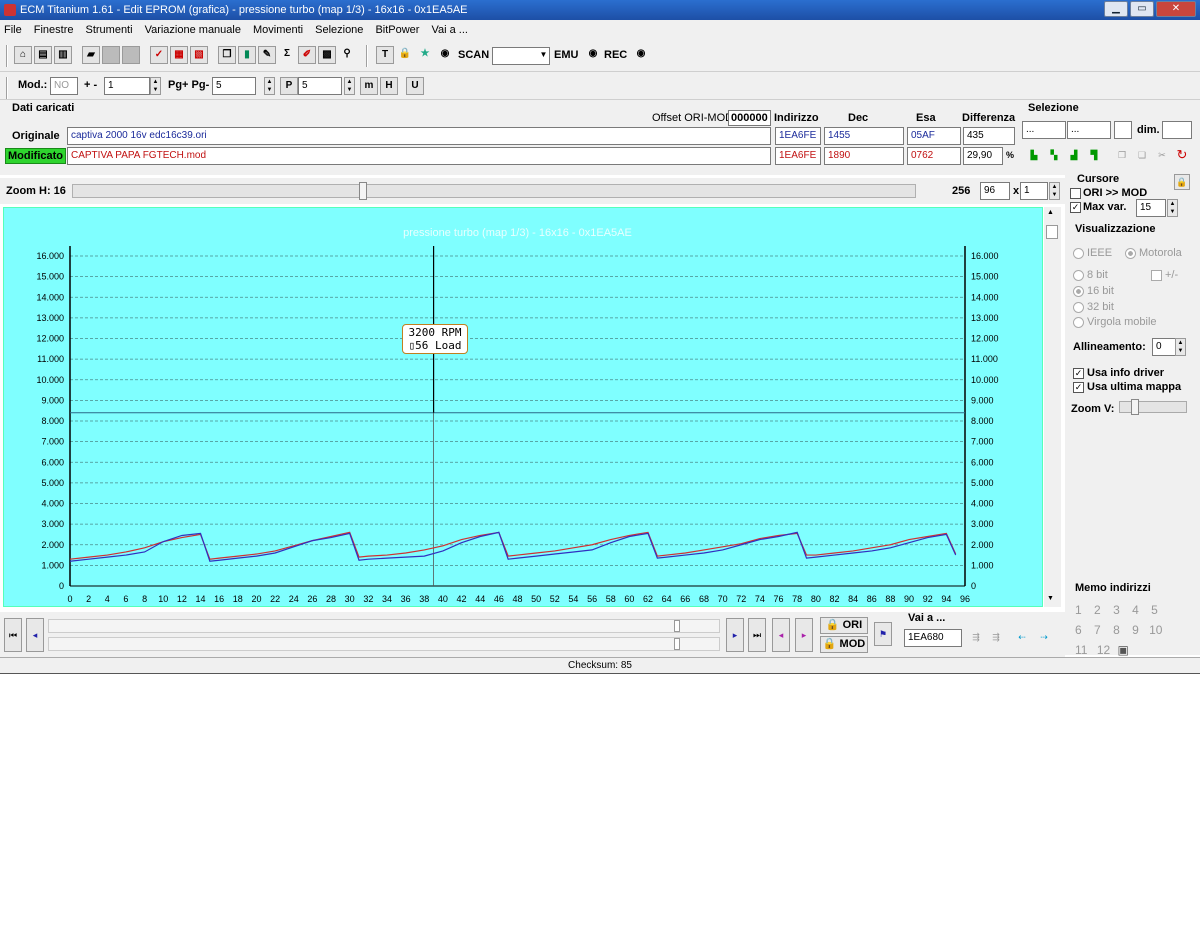 The image size is (1200, 929). I want to click on usa-ultima-checkbox: ✓, so click(1078, 387).